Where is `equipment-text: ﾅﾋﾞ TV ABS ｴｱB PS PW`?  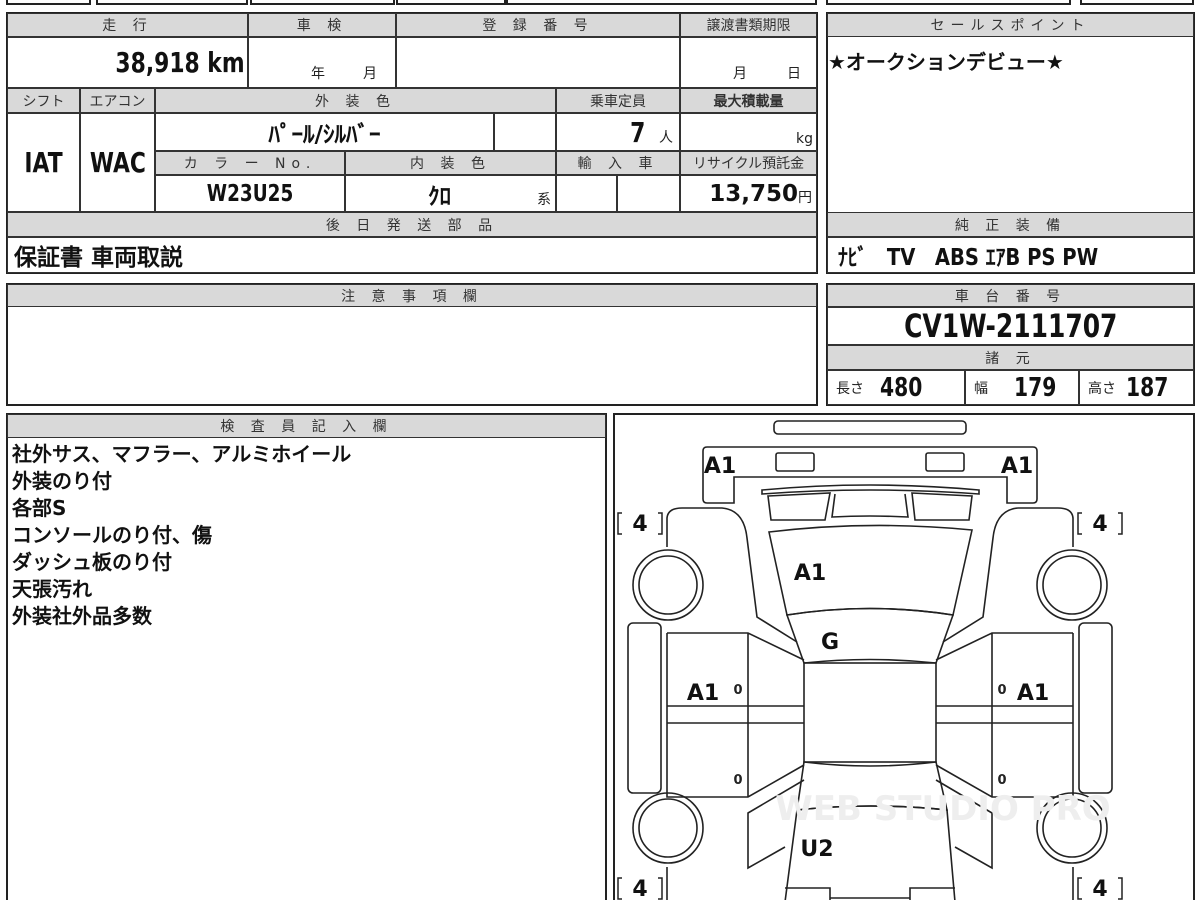
equipment-text: ﾅﾋﾞ TV ABS ｴｱB PS PW is located at coordinates (968, 258).